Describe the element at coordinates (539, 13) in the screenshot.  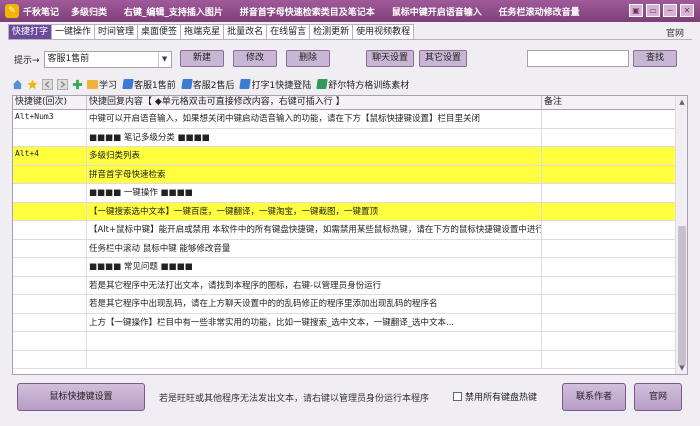
I see `menu-item-volume: 任务栏滚动修改音量` at that location.